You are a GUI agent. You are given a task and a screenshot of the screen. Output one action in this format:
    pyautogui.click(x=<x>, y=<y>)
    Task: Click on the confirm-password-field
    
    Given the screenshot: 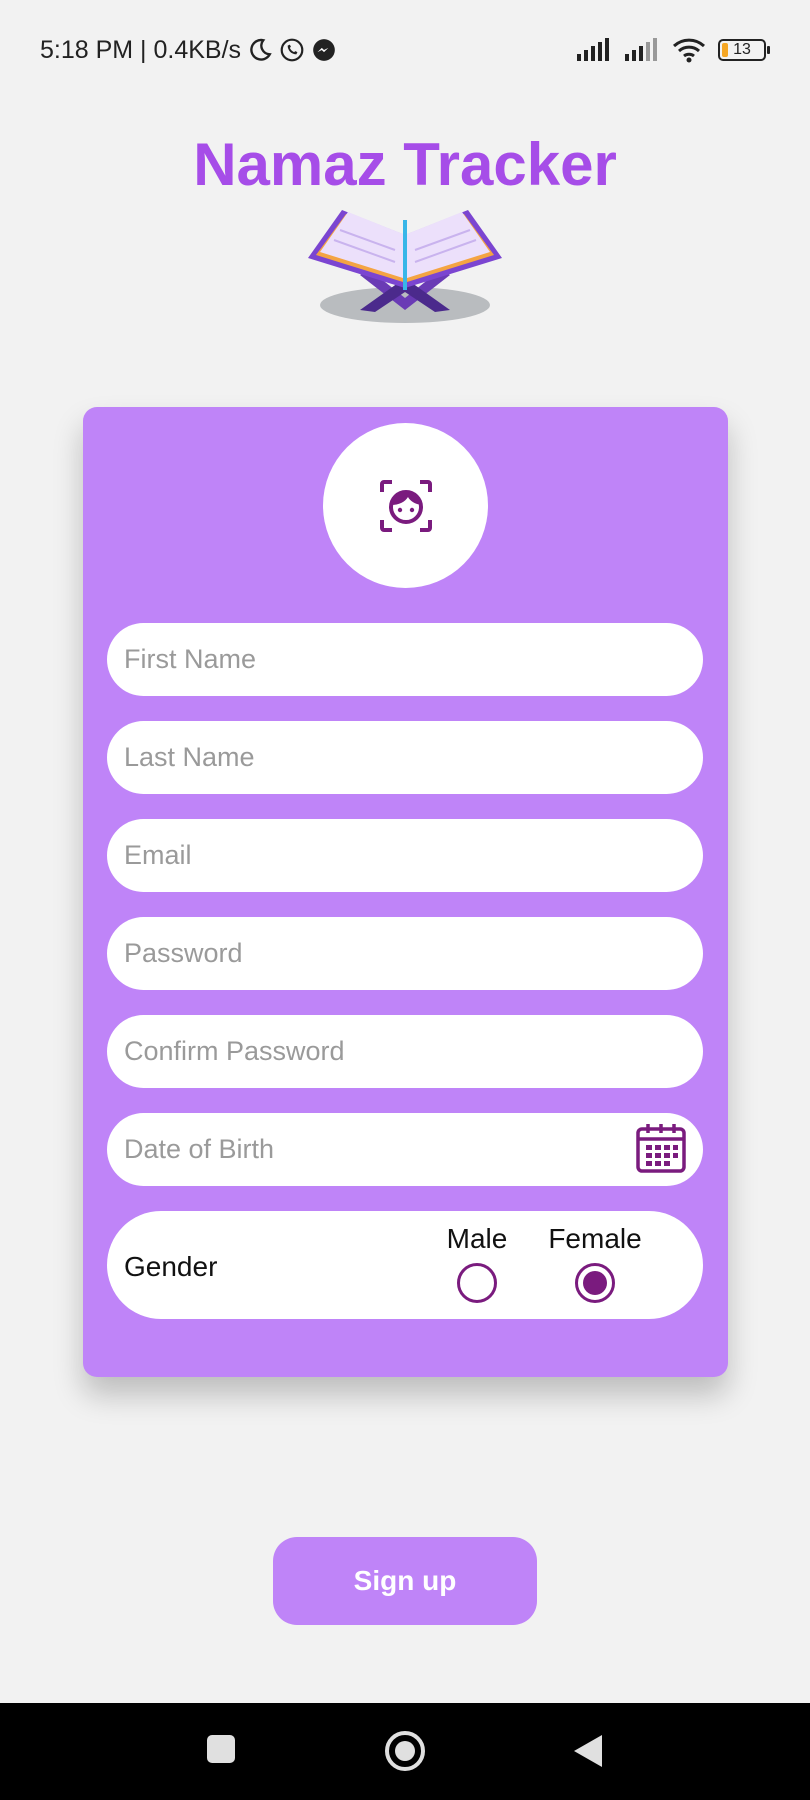 What is the action you would take?
    pyautogui.click(x=405, y=1051)
    